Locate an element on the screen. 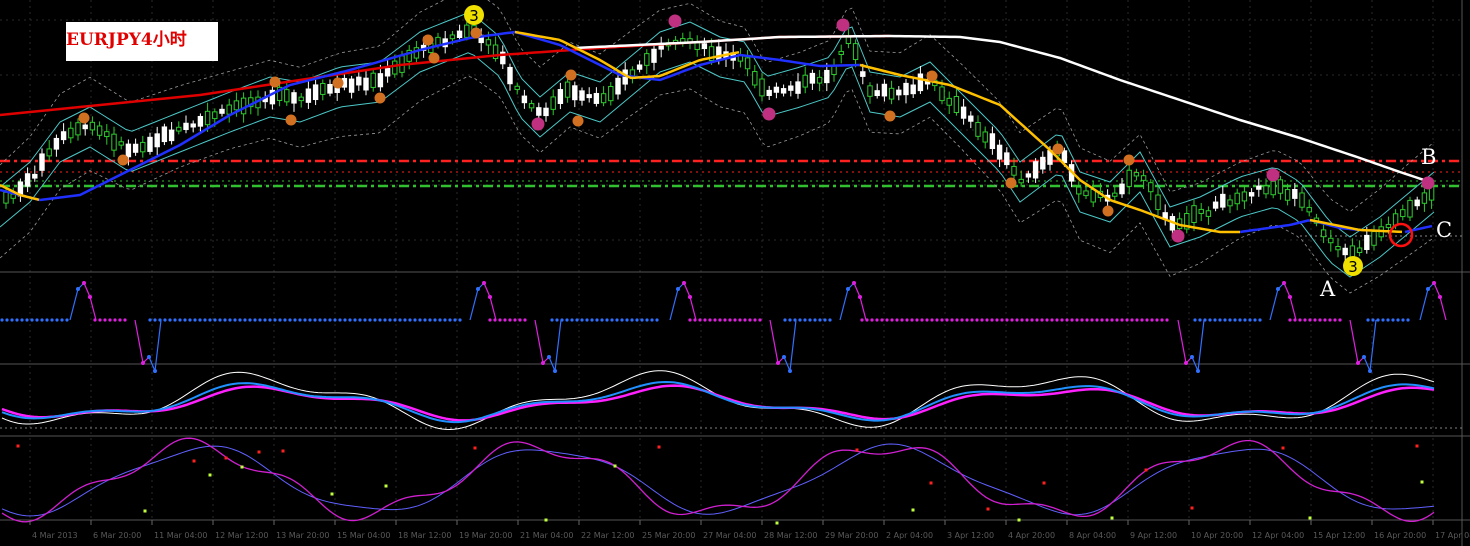 This screenshot has height=546, width=1470. x-tick-label: 4 Apr 20:00 is located at coordinates (1031, 535).